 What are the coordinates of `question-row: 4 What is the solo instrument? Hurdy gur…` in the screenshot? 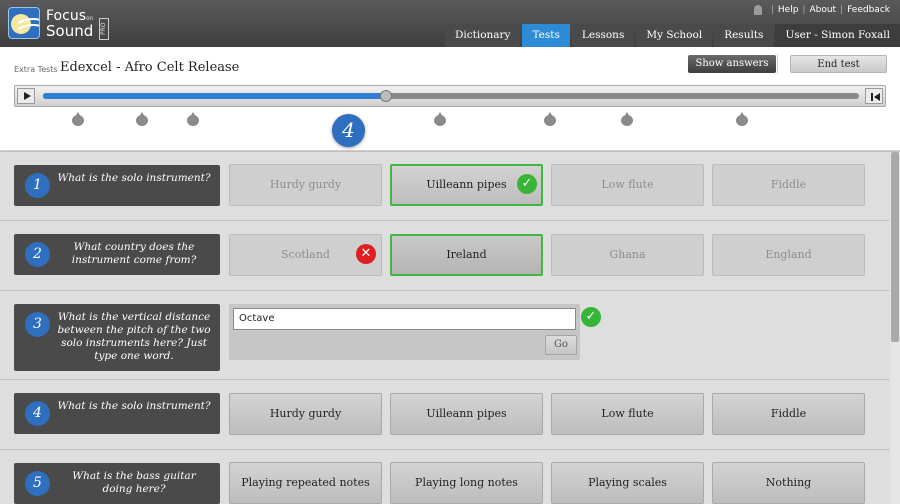 It's located at (445, 415).